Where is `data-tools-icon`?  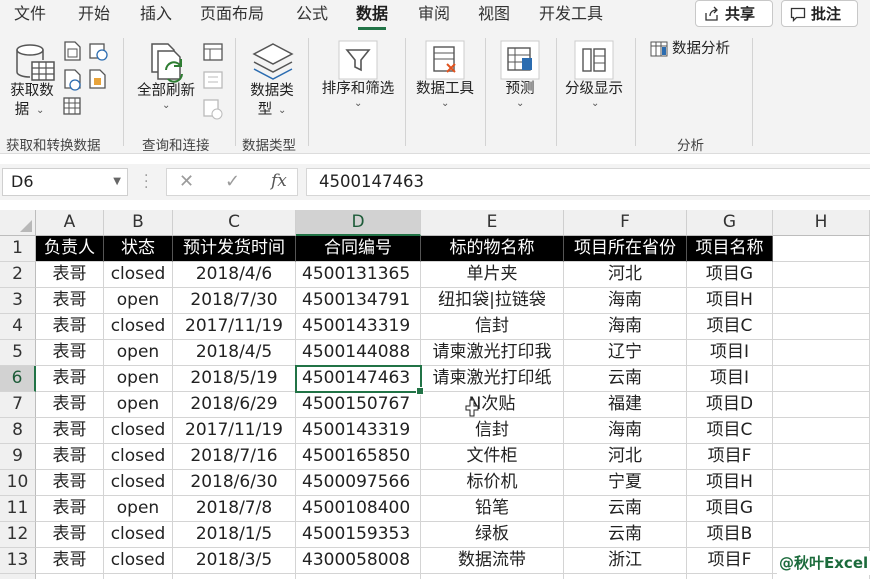 data-tools-icon is located at coordinates (445, 60).